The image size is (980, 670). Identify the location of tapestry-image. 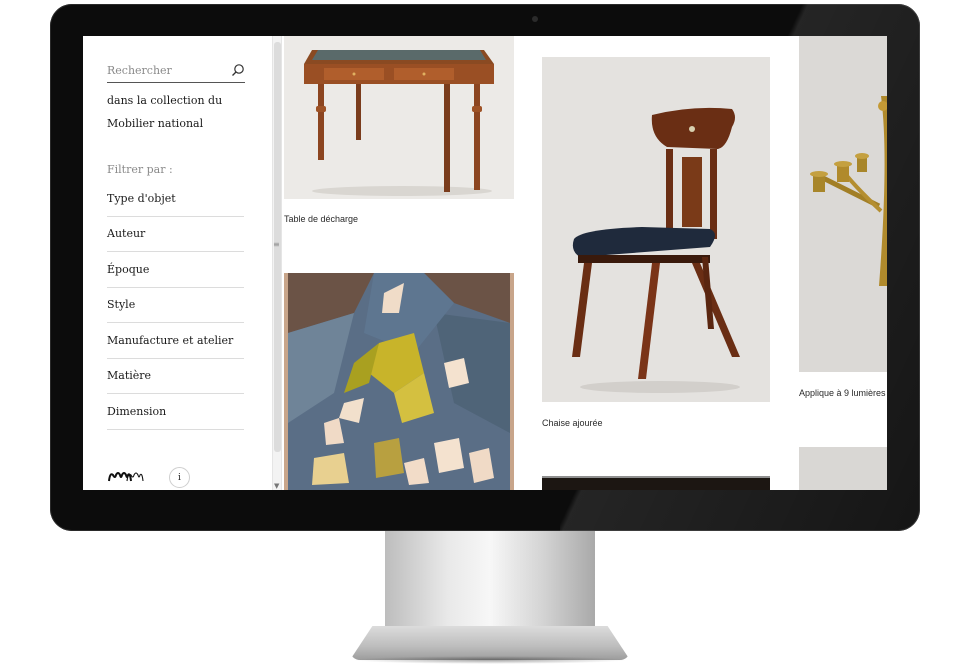
(399, 381).